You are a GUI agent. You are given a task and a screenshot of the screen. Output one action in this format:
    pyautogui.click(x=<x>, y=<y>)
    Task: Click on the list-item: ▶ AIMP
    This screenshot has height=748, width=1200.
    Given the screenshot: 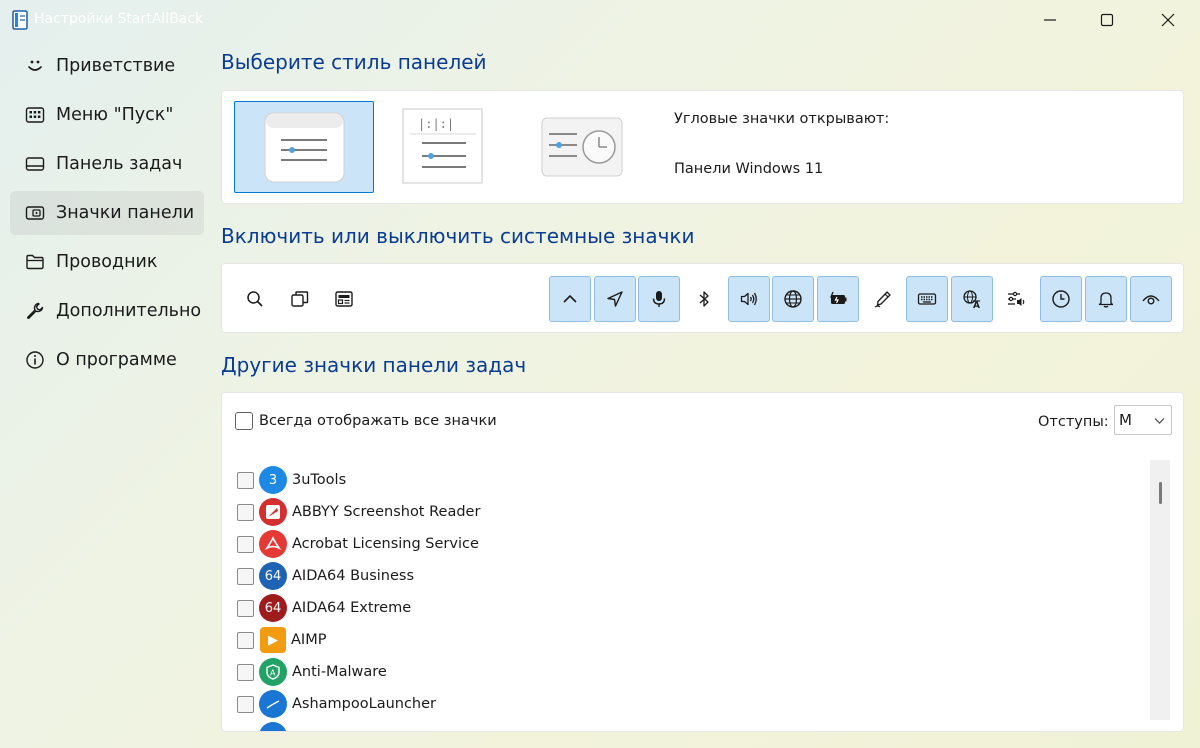 What is the action you would take?
    pyautogui.click(x=687, y=640)
    